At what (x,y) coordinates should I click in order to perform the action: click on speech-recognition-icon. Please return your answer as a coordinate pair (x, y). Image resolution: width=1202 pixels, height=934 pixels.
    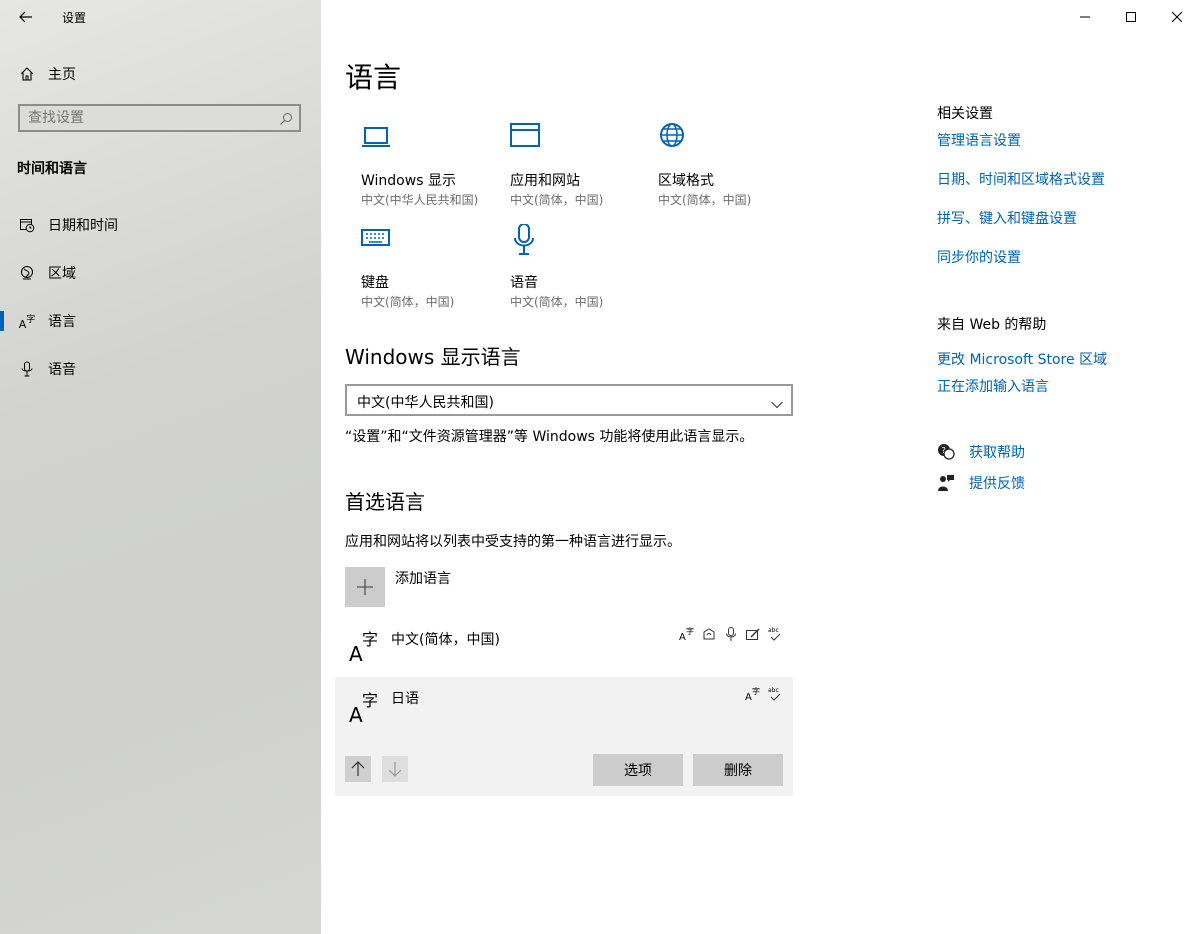
    Looking at the image, I should click on (731, 634).